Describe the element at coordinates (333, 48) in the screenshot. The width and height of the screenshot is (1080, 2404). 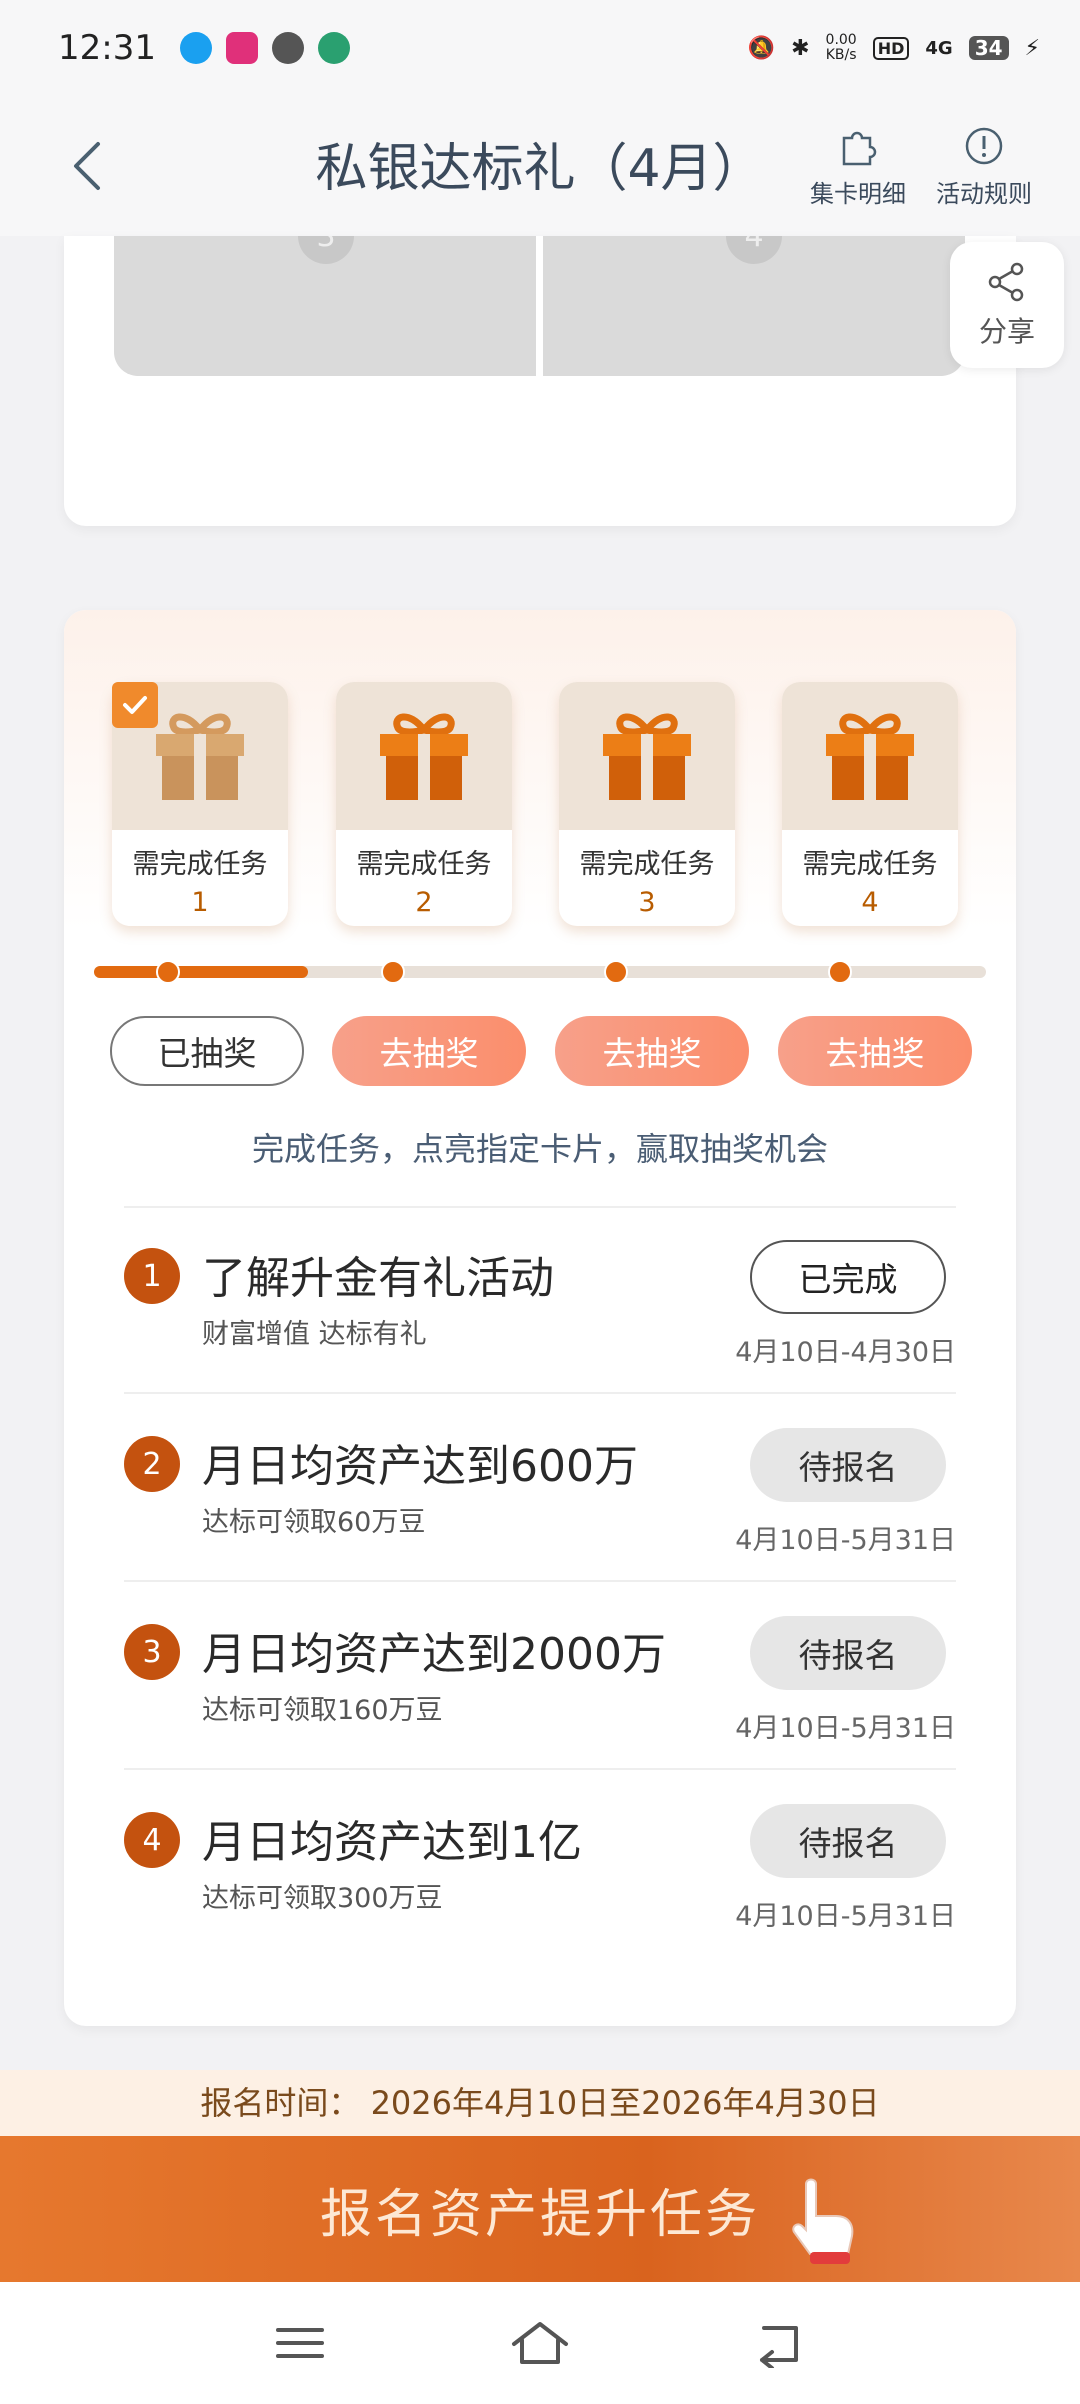
I see `mobile-carrier-icon` at that location.